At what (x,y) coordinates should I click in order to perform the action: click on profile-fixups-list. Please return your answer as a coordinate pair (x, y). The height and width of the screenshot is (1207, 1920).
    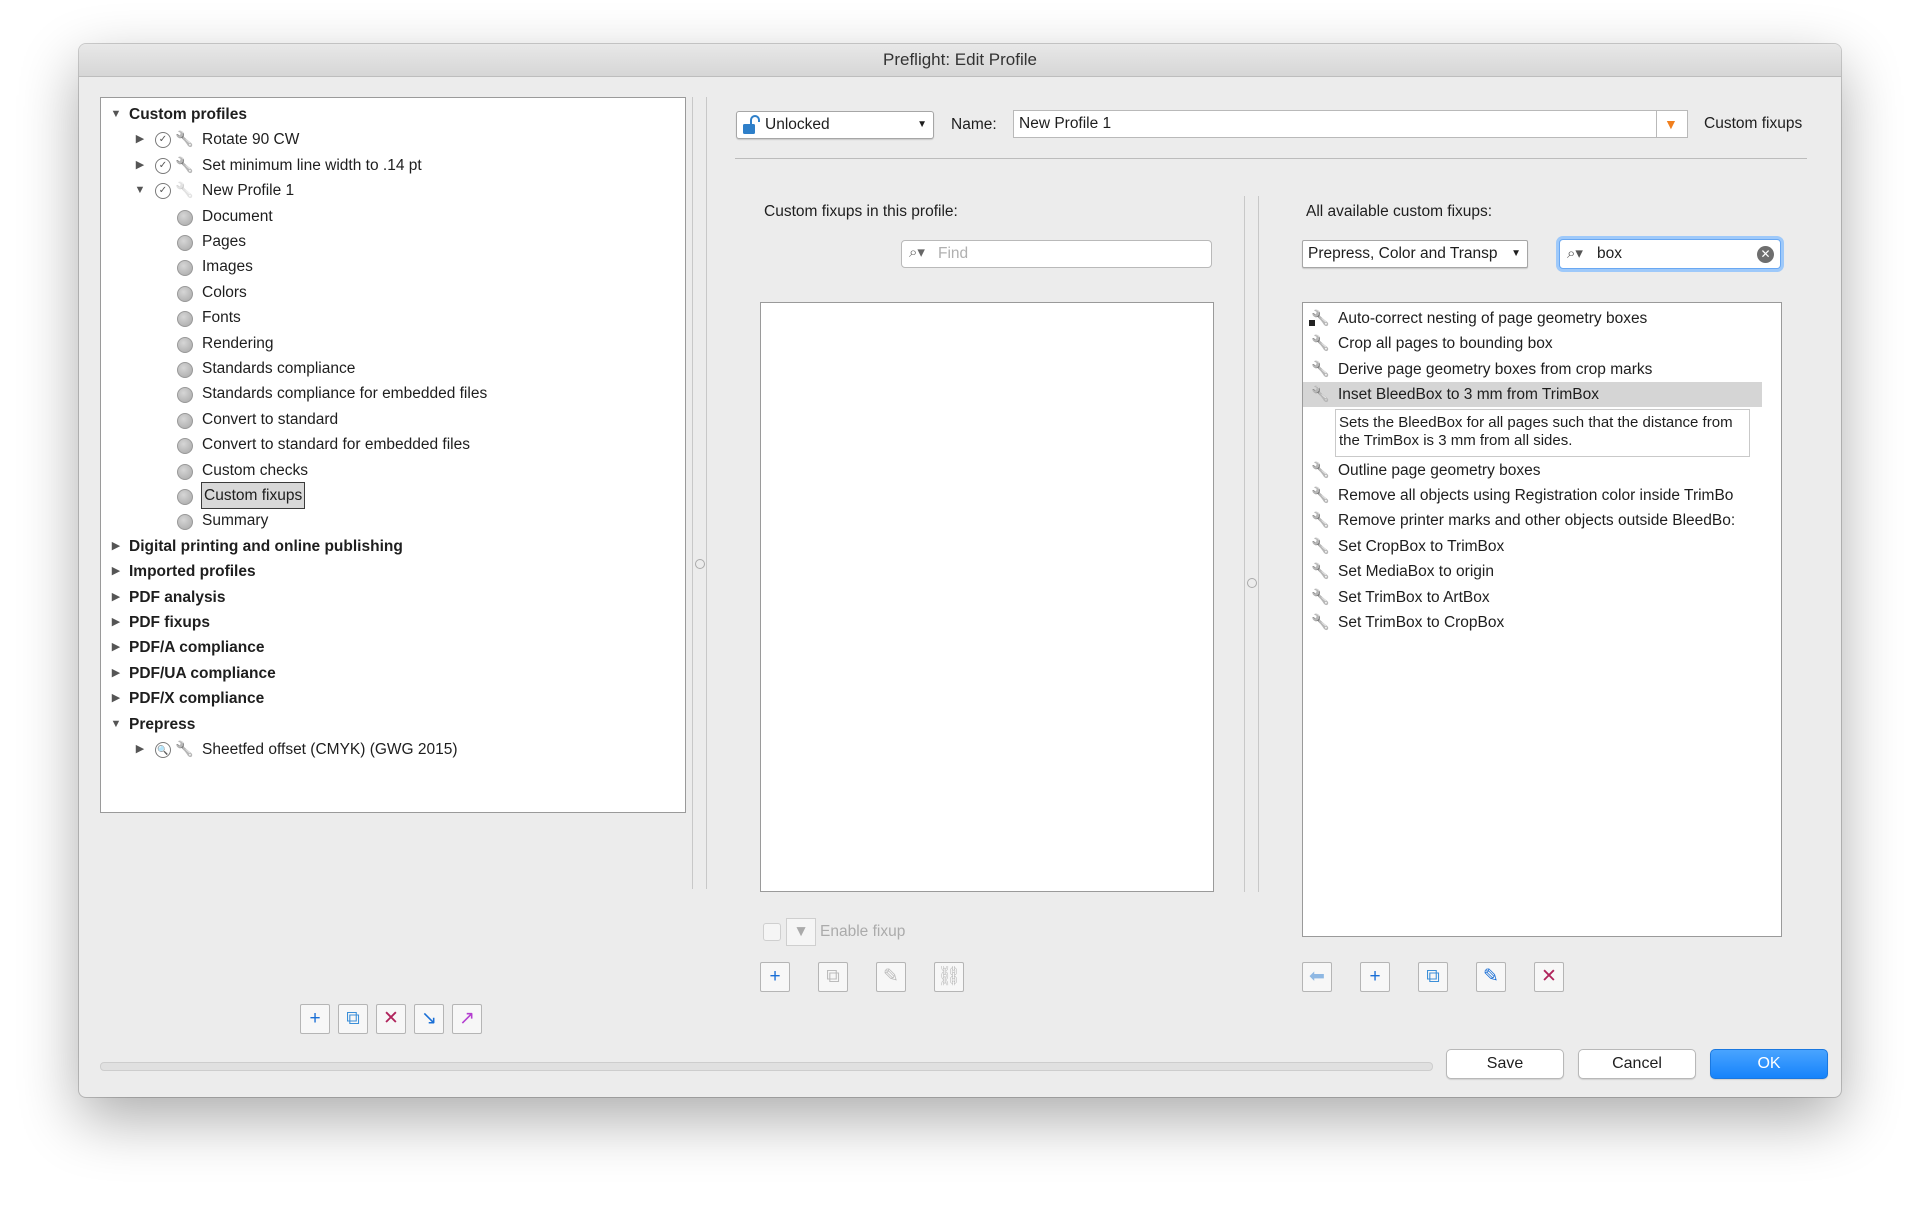
    Looking at the image, I should click on (987, 597).